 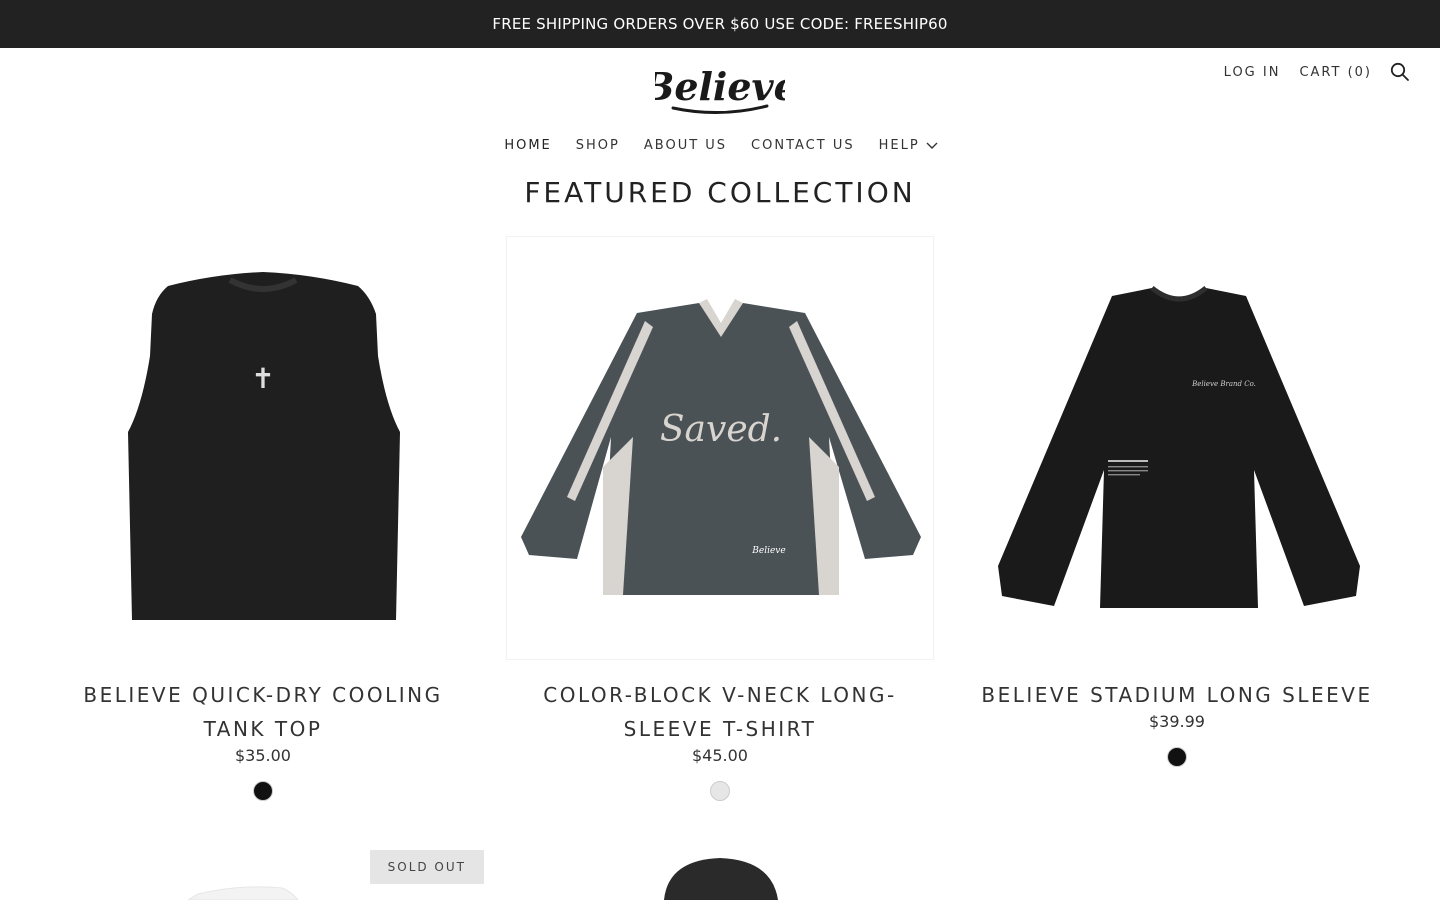 I want to click on nav-help: HELP, so click(x=907, y=145).